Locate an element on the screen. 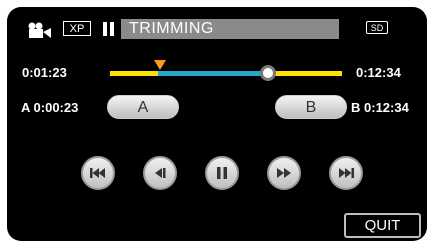 Image resolution: width=434 pixels, height=248 pixels. recording-mode-badge: XP is located at coordinates (77, 28).